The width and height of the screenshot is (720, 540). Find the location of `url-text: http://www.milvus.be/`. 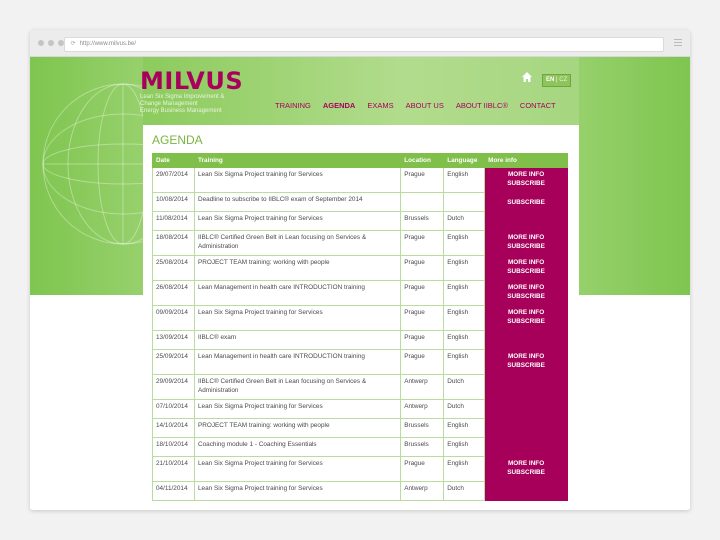

url-text: http://www.milvus.be/ is located at coordinates (108, 44).